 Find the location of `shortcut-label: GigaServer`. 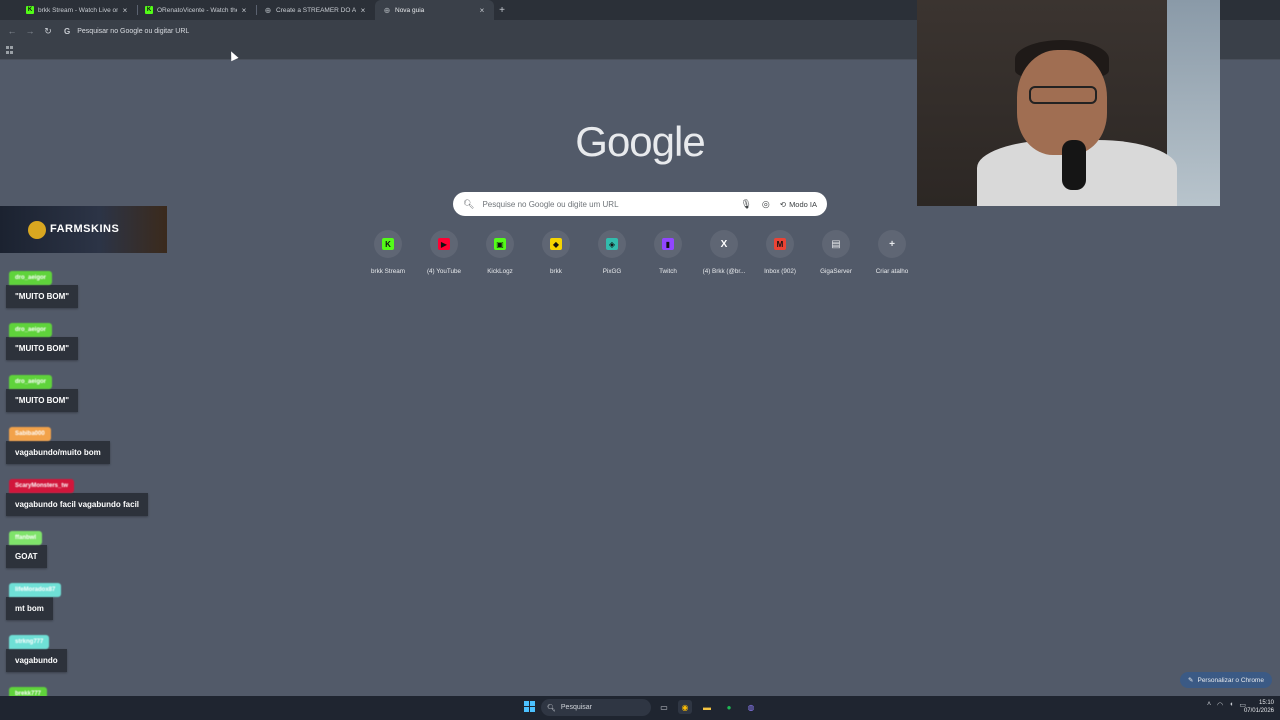

shortcut-label: GigaServer is located at coordinates (836, 271).